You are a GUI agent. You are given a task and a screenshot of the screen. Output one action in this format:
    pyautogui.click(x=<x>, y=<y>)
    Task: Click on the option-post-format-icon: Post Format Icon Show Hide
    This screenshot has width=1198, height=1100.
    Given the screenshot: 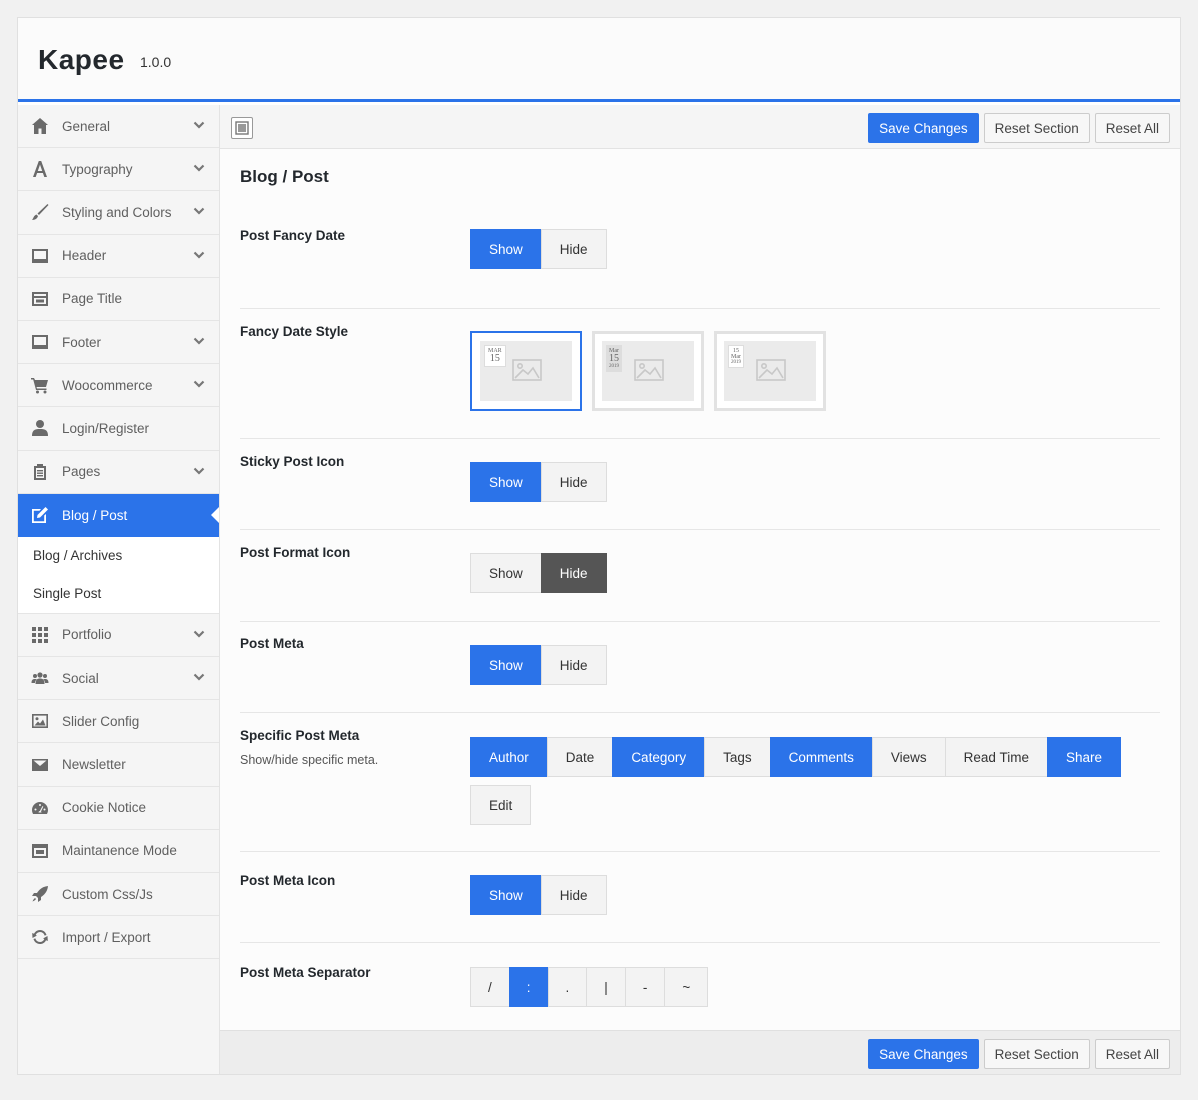 What is the action you would take?
    pyautogui.click(x=700, y=576)
    